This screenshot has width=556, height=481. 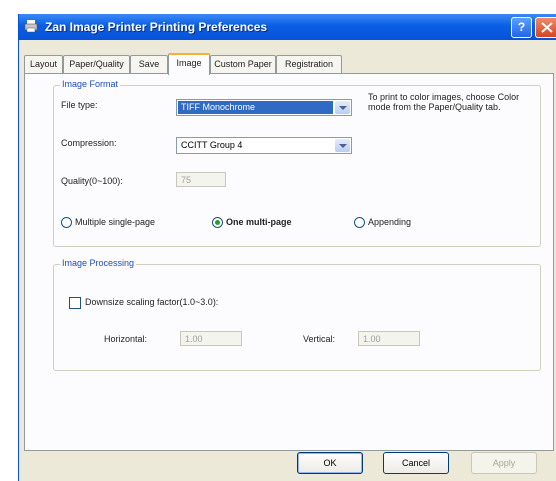 What do you see at coordinates (115, 222) in the screenshot?
I see `radio-multiple-single-page-label: Multiple single-page` at bounding box center [115, 222].